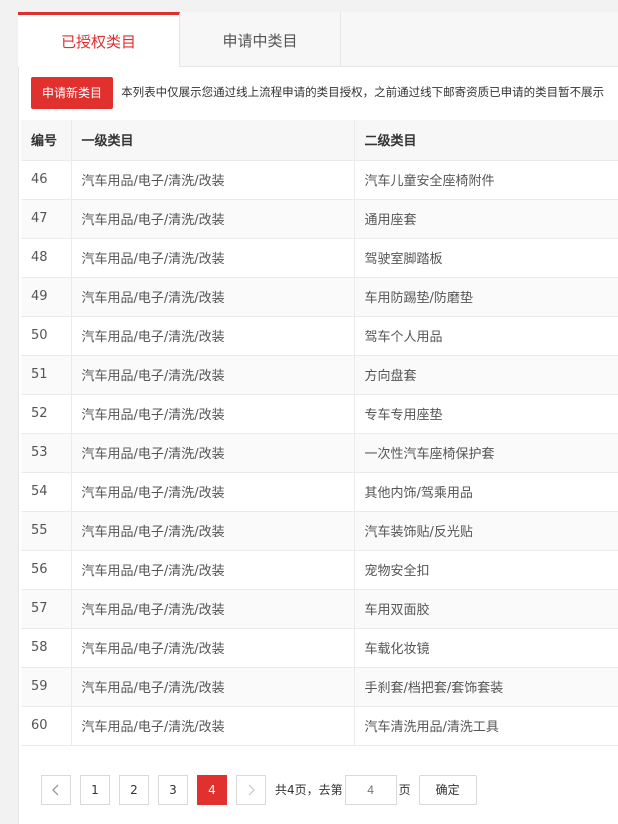 Image resolution: width=618 pixels, height=824 pixels. Describe the element at coordinates (72, 93) in the screenshot. I see `apply-new-category-button: 申请新类目` at that location.